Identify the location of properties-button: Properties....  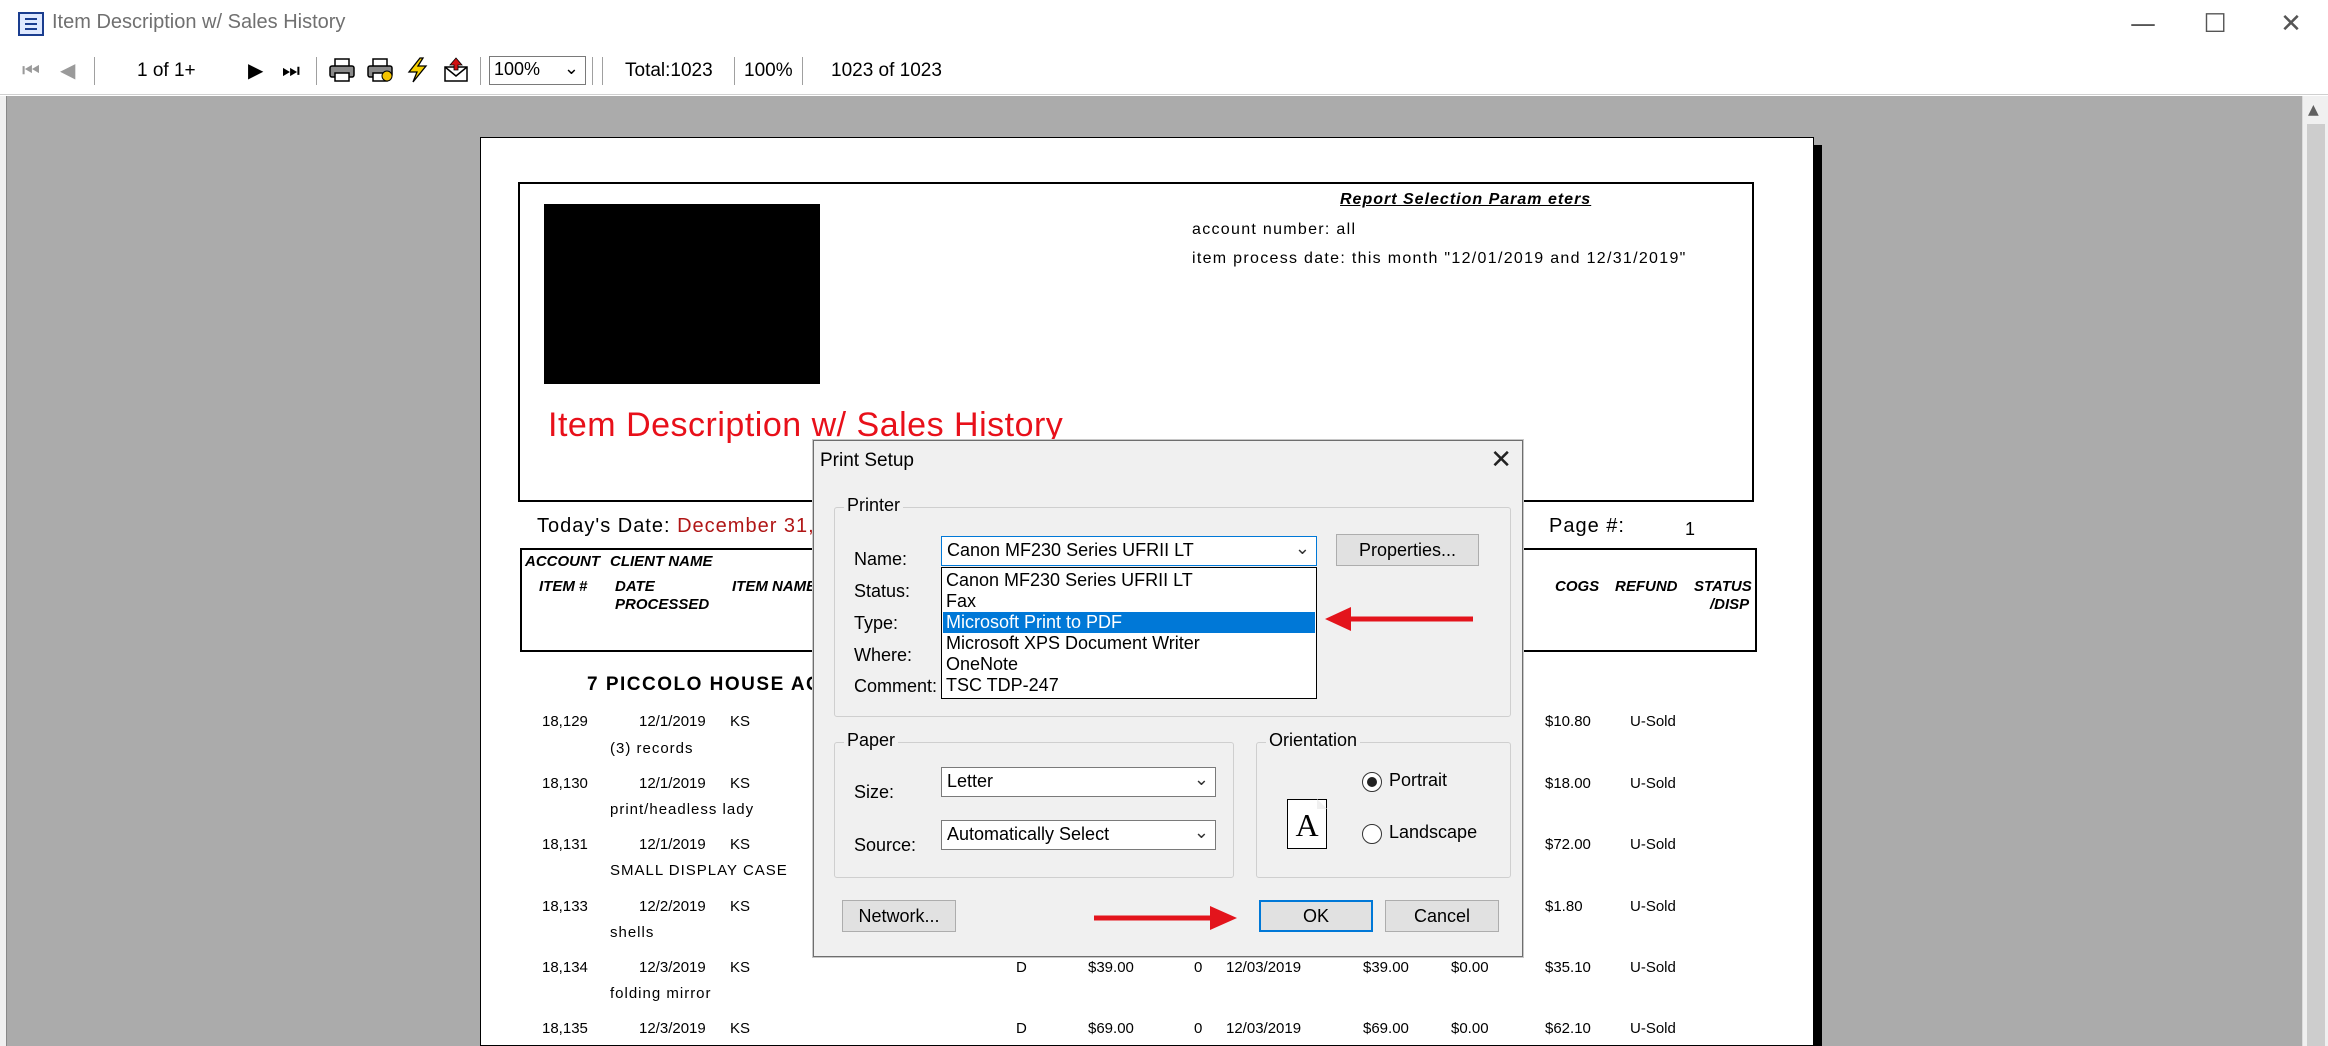
(1407, 550).